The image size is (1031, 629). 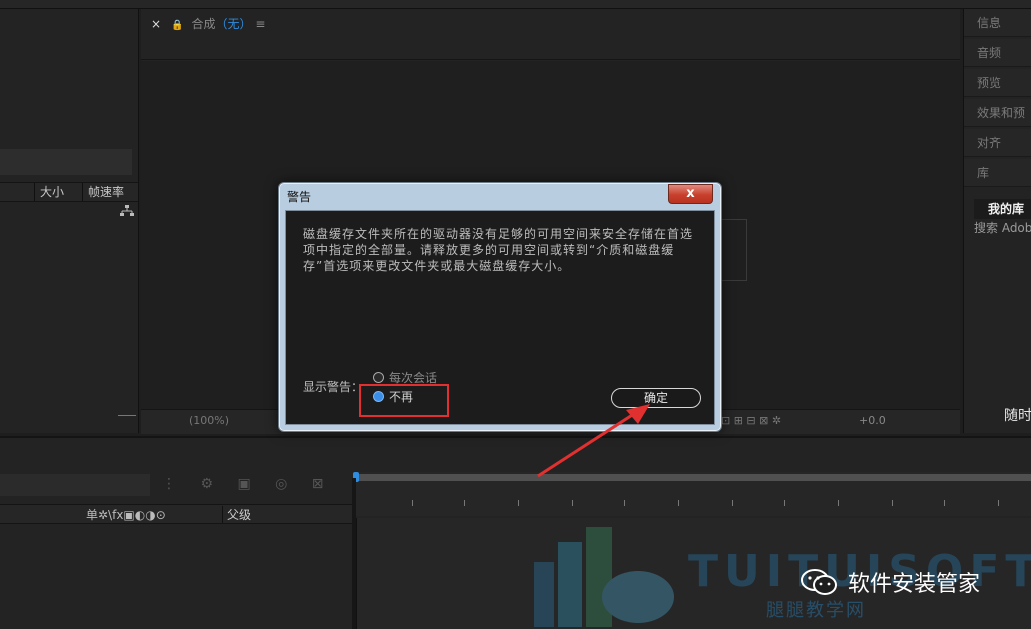 What do you see at coordinates (66, 162) in the screenshot?
I see `project-search-field` at bounding box center [66, 162].